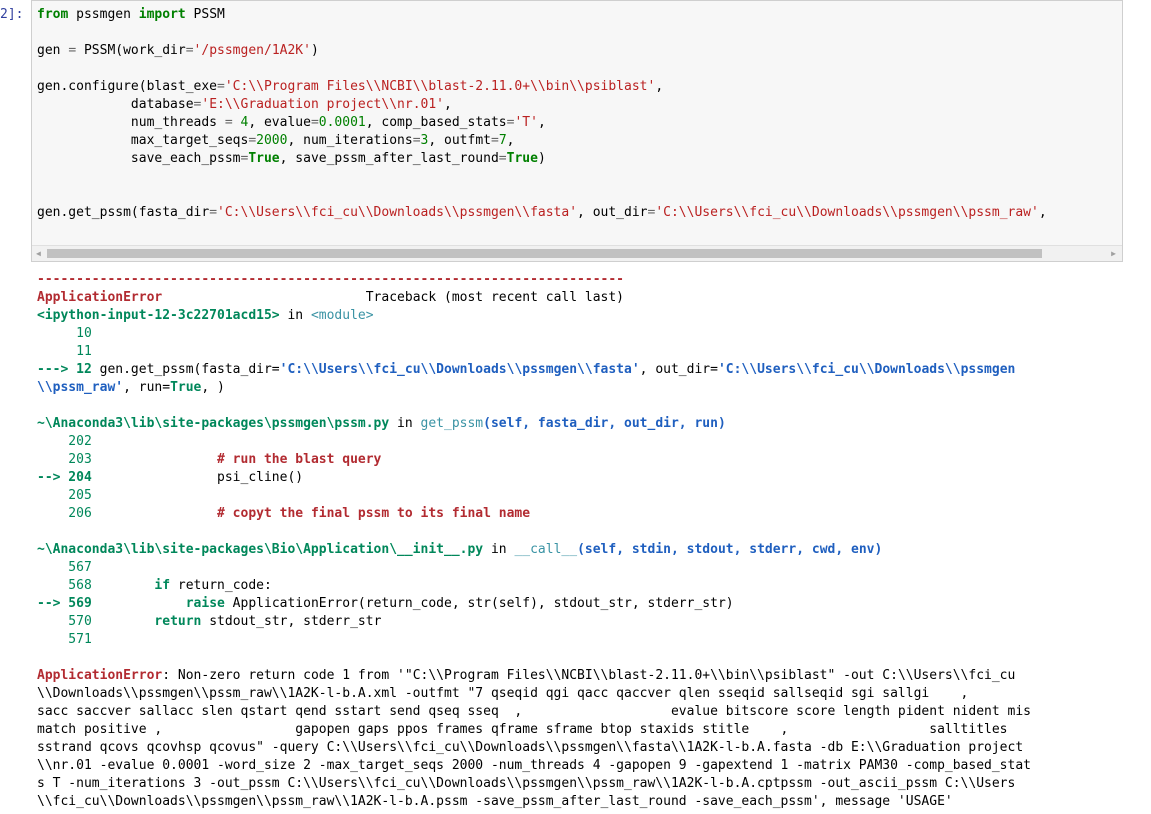 The image size is (1151, 814). Describe the element at coordinates (1113, 253) in the screenshot. I see `scroll-right-icon: ▶` at that location.